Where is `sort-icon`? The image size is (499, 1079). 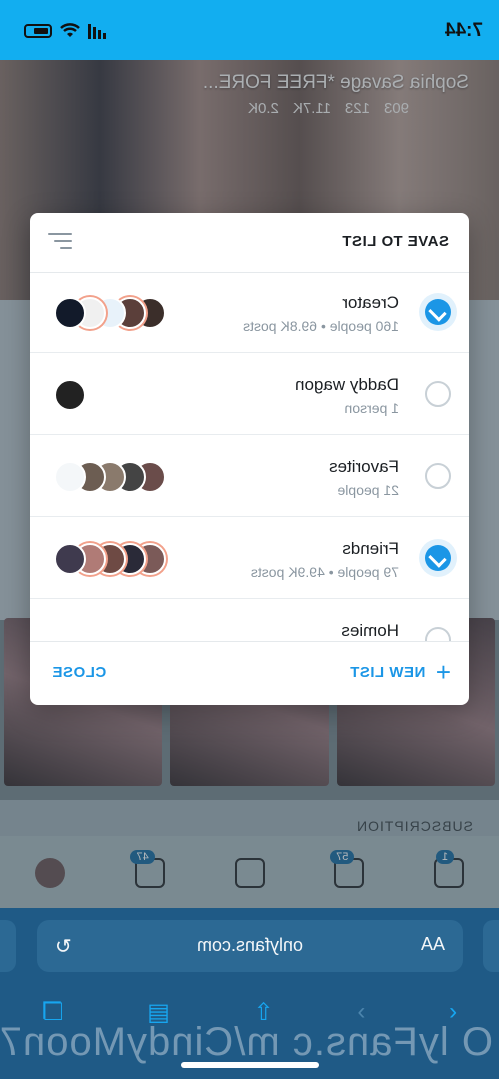 sort-icon is located at coordinates (60, 242).